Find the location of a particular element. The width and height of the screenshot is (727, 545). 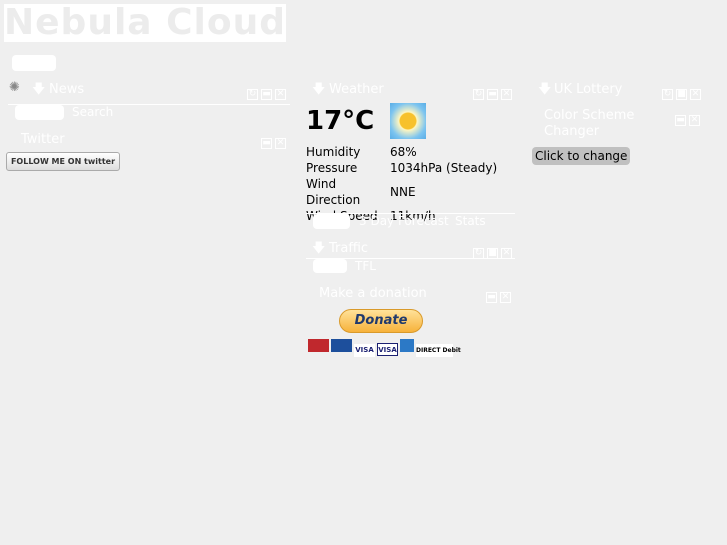

tab-stats: Stats is located at coordinates (470, 221).